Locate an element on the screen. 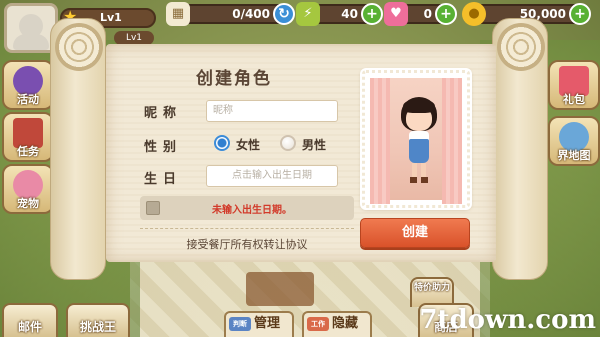 The image size is (600, 337). mail-button: 邮件 is located at coordinates (30, 320).